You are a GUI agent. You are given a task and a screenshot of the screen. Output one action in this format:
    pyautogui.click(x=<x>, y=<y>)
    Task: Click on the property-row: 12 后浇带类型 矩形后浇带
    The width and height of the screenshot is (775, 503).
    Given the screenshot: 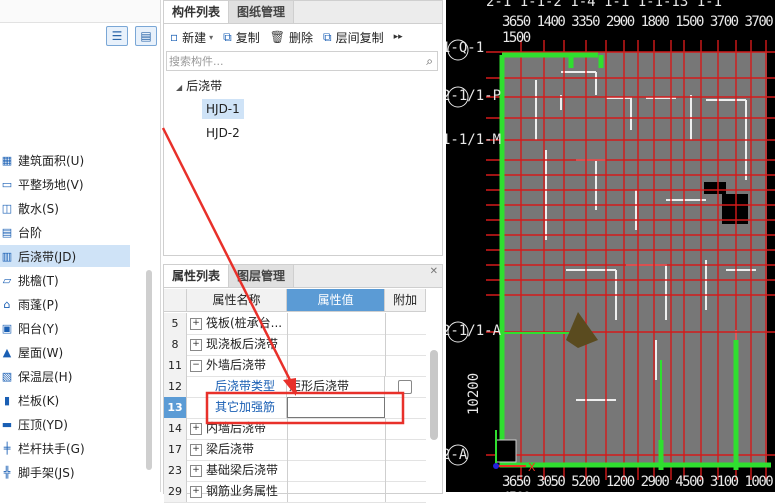 What is the action you would take?
    pyautogui.click(x=295, y=387)
    